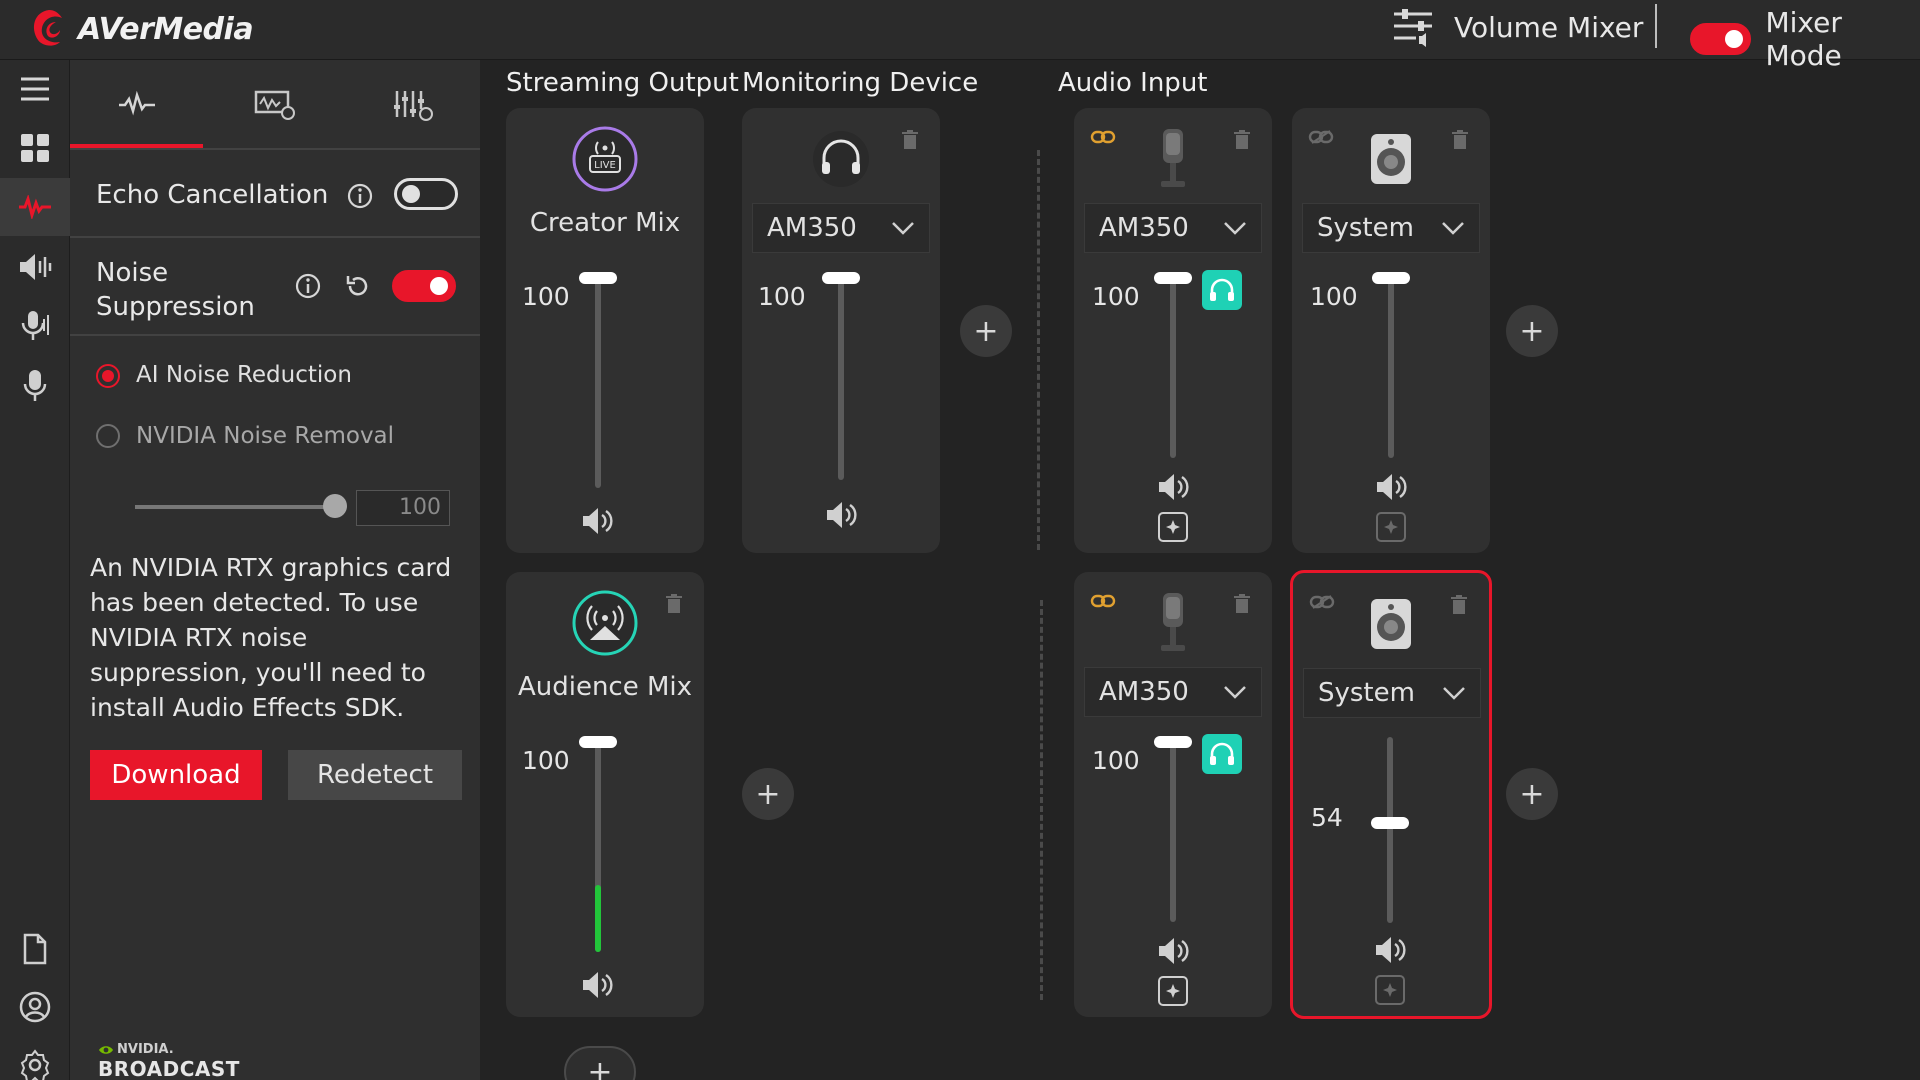 Image resolution: width=1920 pixels, height=1080 pixels. I want to click on noise-info-icon, so click(308, 286).